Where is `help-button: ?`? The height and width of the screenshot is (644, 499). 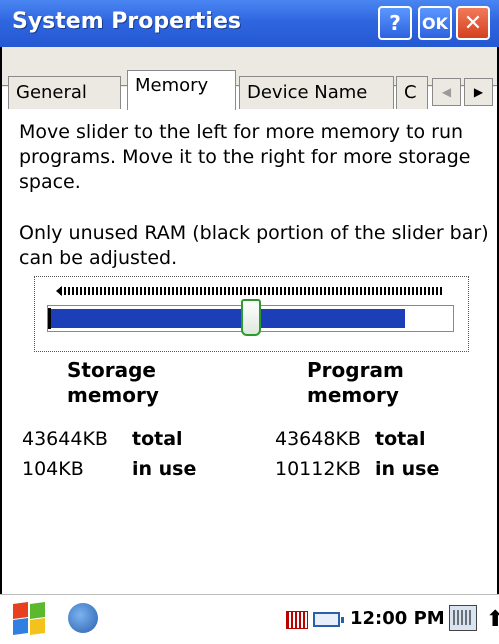 help-button: ? is located at coordinates (395, 23).